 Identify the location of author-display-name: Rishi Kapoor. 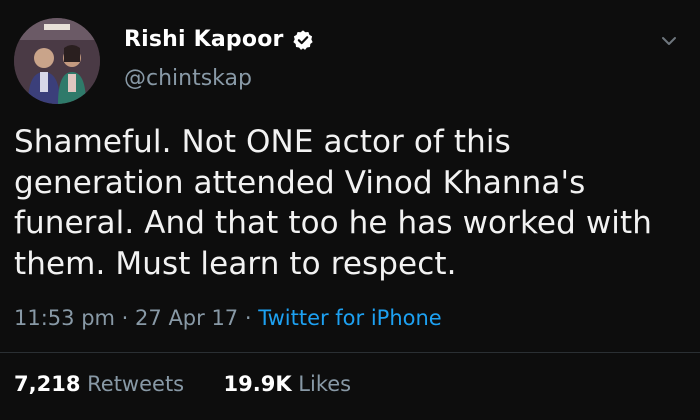
(204, 39).